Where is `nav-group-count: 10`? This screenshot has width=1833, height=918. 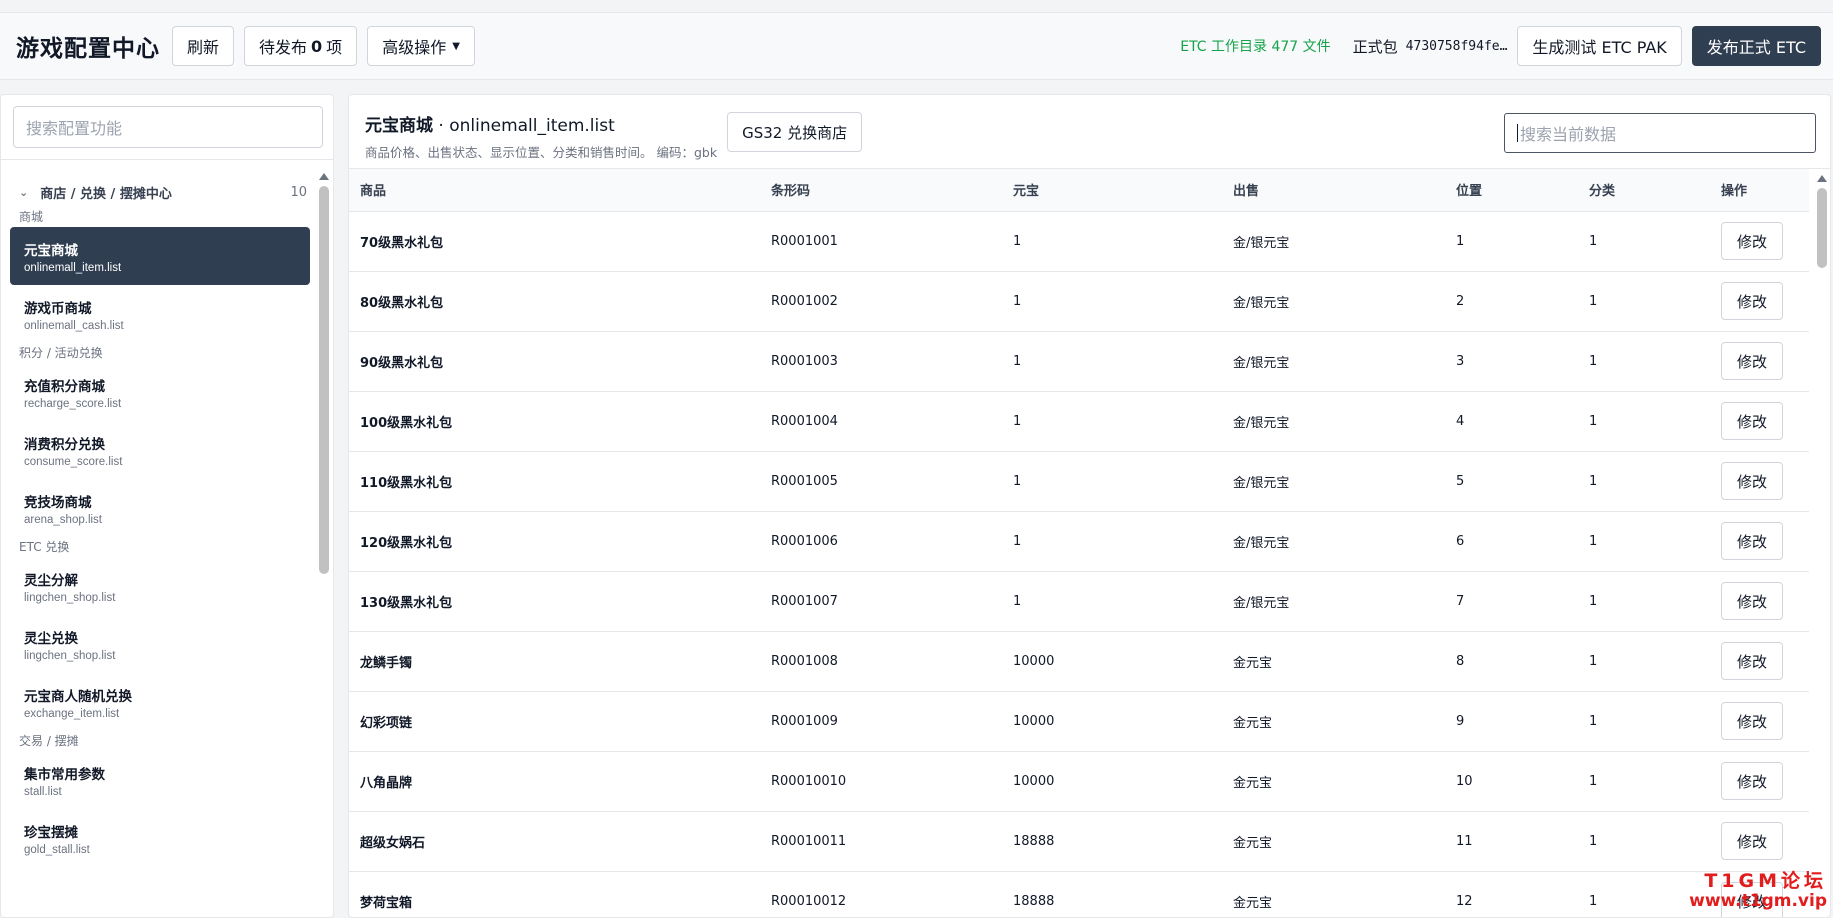 nav-group-count: 10 is located at coordinates (298, 192).